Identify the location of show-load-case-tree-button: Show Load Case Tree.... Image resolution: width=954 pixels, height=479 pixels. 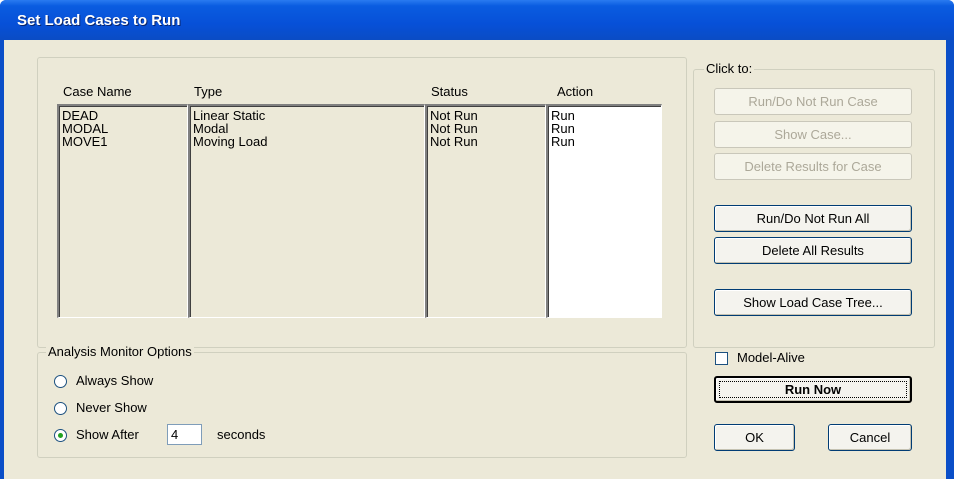
(813, 302).